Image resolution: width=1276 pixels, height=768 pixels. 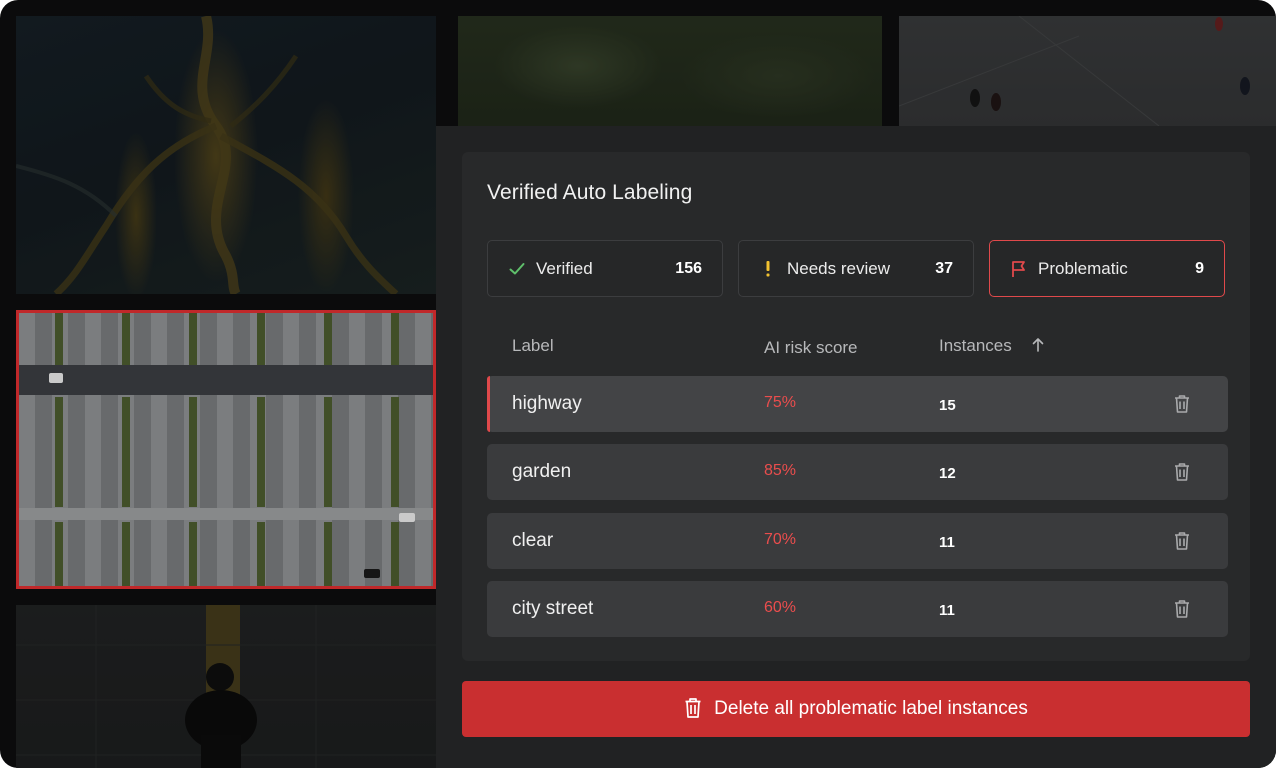 What do you see at coordinates (564, 268) in the screenshot?
I see `filter-verified-label: Verified` at bounding box center [564, 268].